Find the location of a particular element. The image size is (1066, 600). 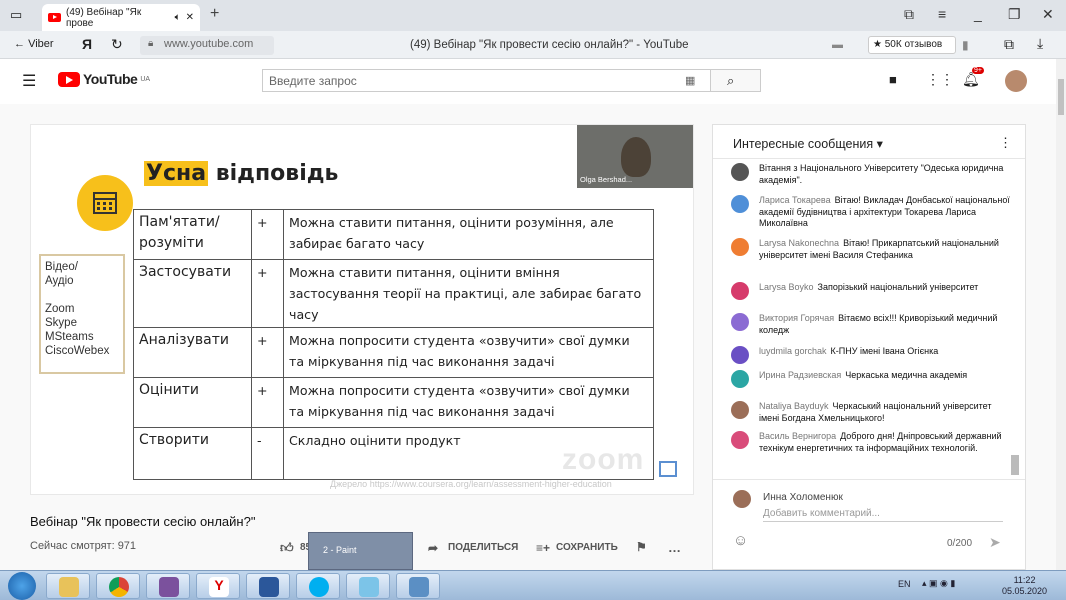

taskbar-viber is located at coordinates (168, 586).